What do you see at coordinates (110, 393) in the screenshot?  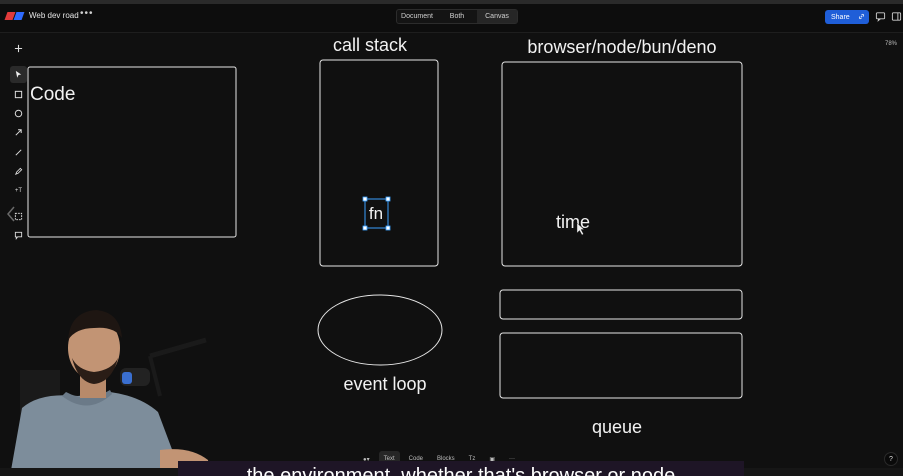 I see `presenter-webcam` at bounding box center [110, 393].